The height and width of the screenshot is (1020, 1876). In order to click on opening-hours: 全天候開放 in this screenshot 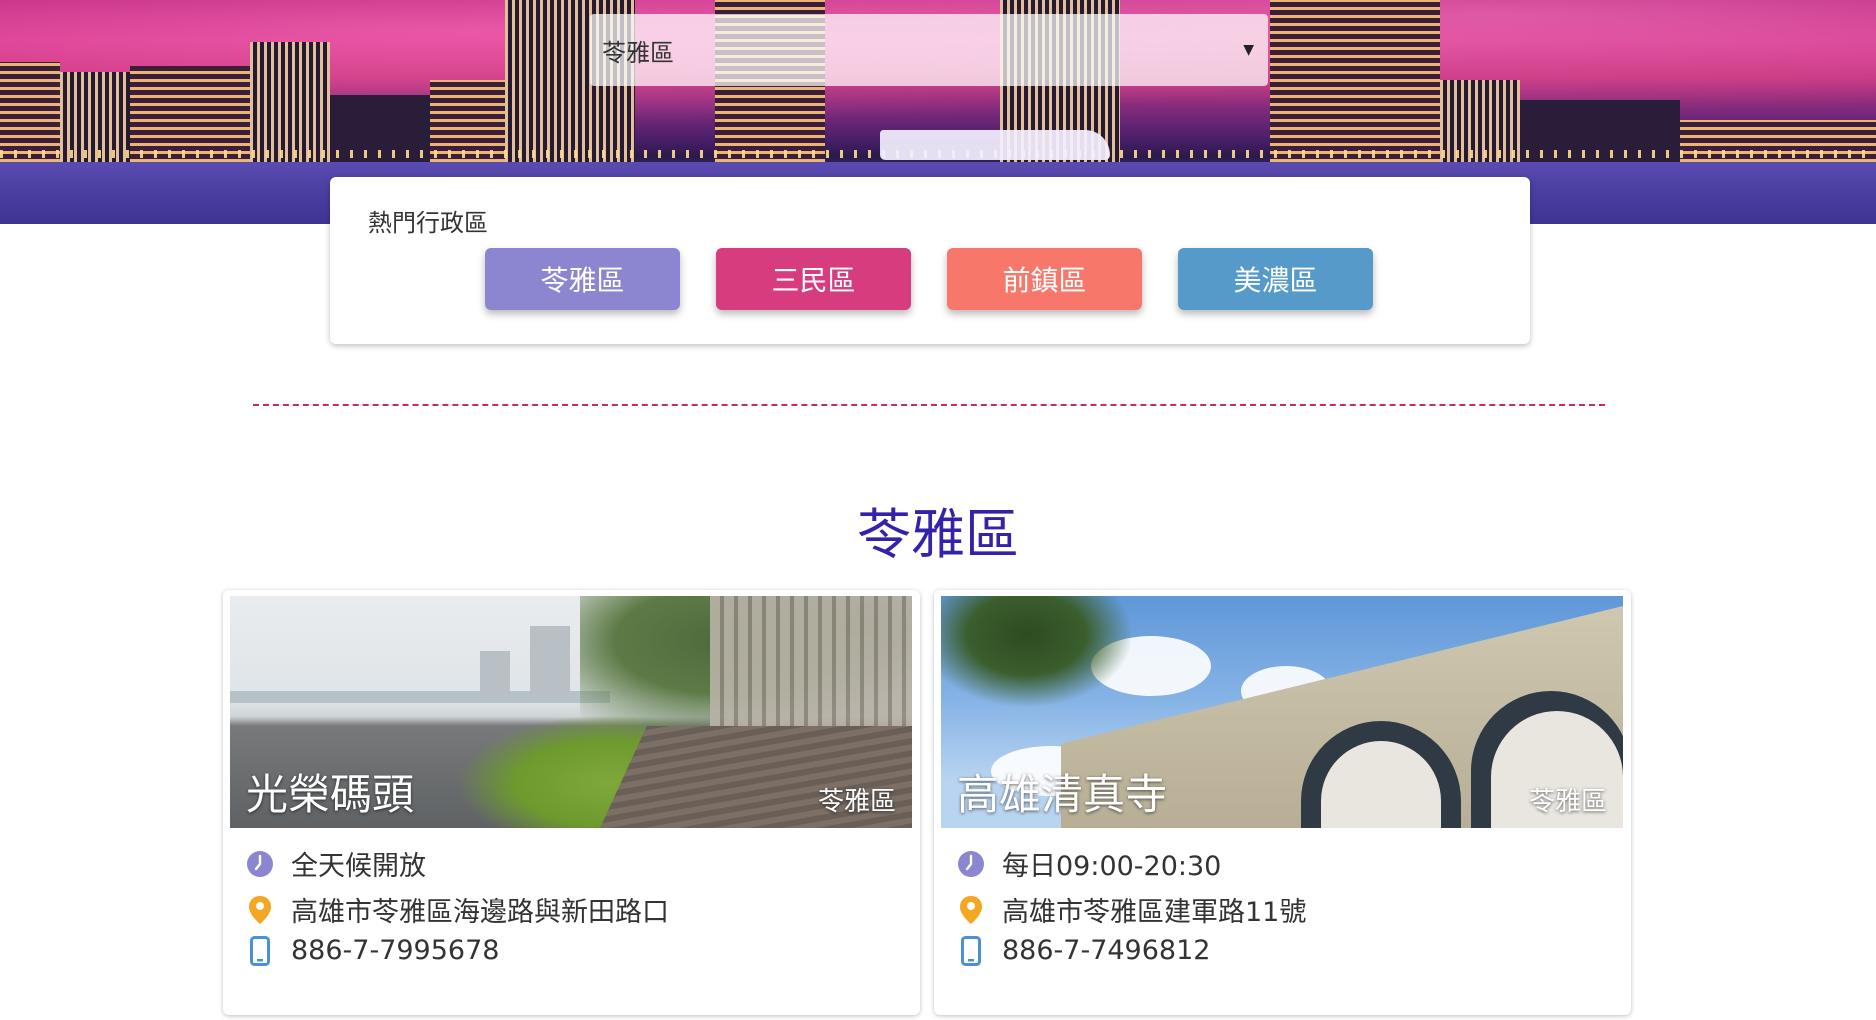, I will do `click(335, 863)`.